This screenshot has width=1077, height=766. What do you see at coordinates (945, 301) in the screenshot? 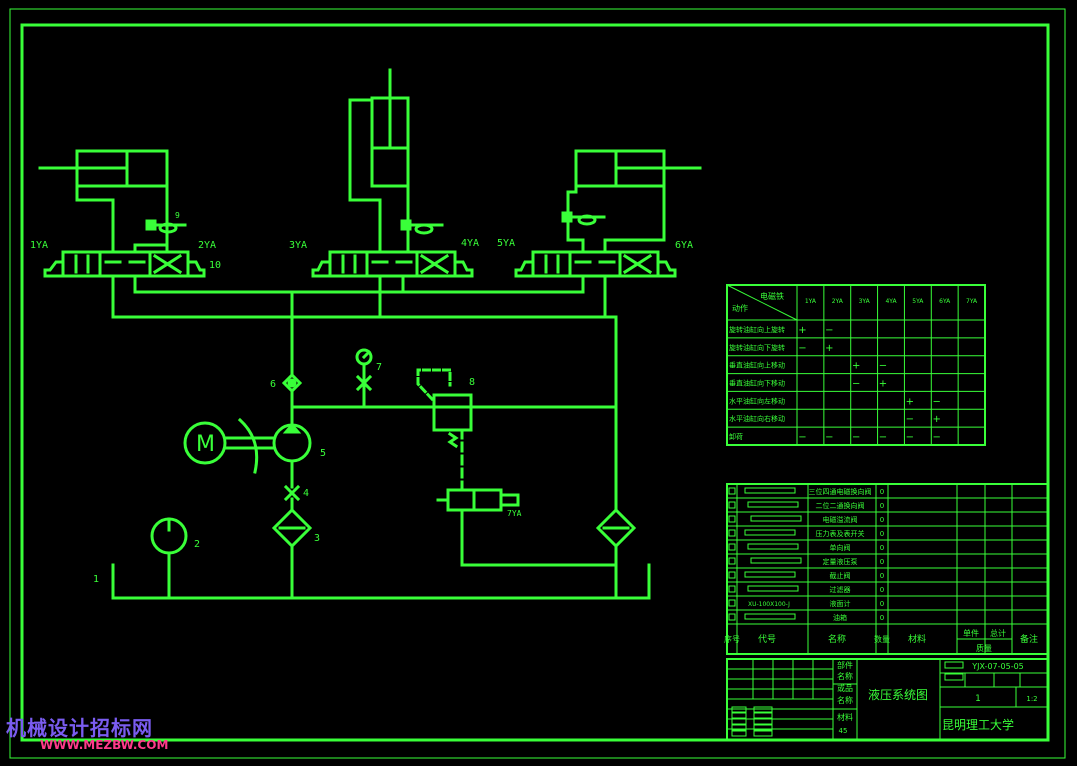
I see `table-col-6YA: 6YA` at bounding box center [945, 301].